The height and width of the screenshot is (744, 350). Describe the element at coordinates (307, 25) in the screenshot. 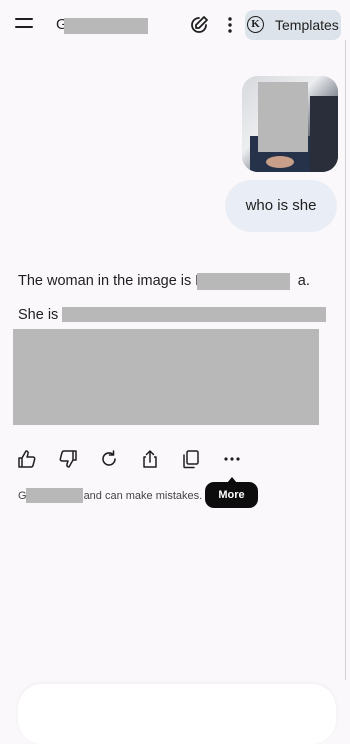

I see `templates-label: Templates` at that location.